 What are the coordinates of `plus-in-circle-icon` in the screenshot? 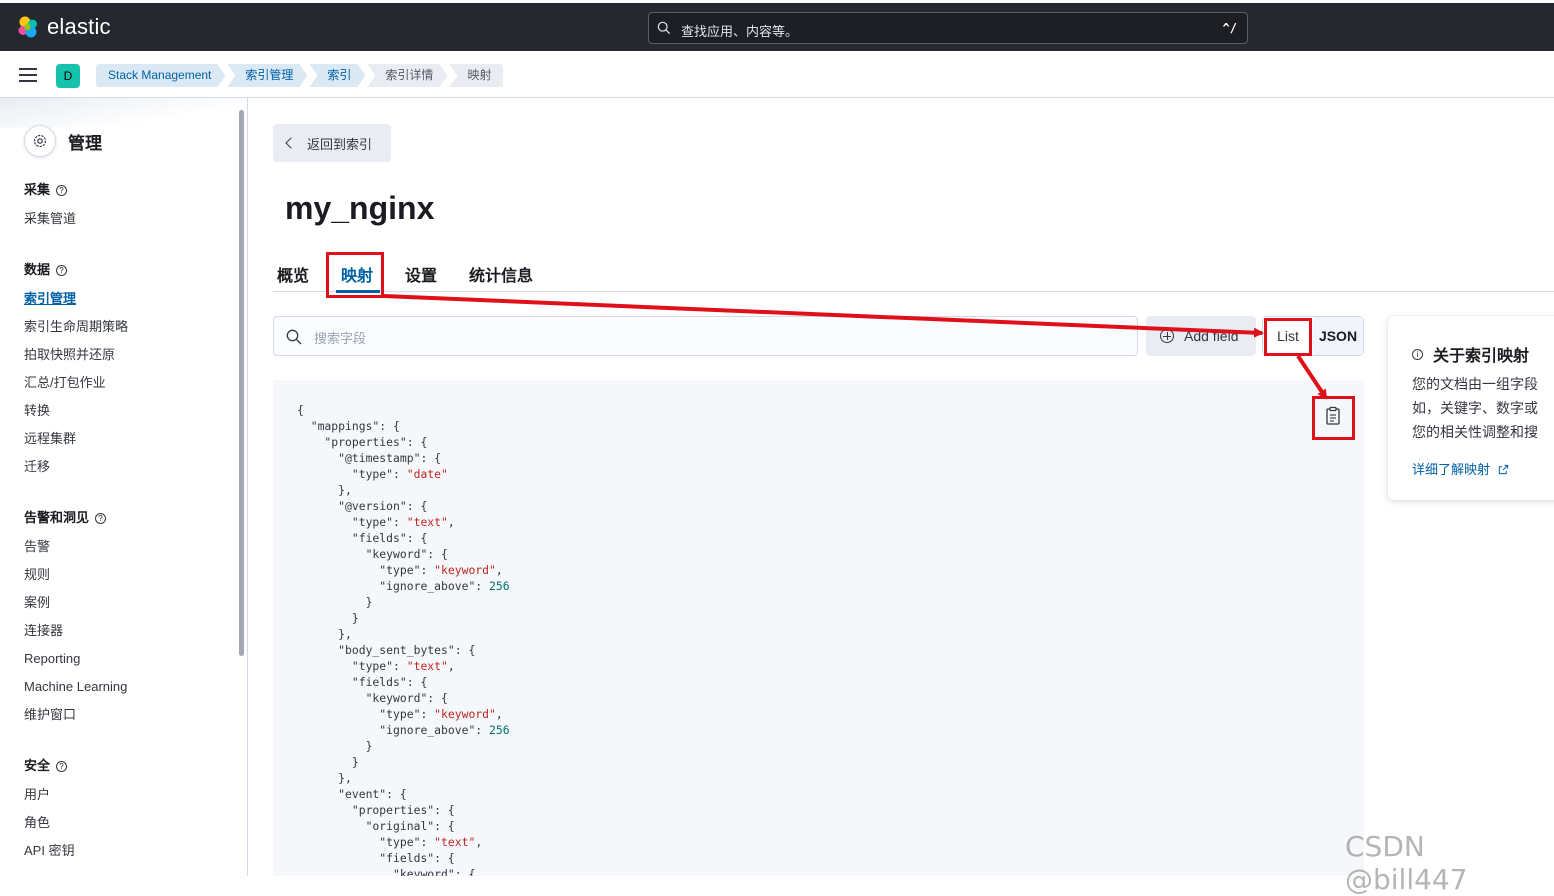 It's located at (1167, 336).